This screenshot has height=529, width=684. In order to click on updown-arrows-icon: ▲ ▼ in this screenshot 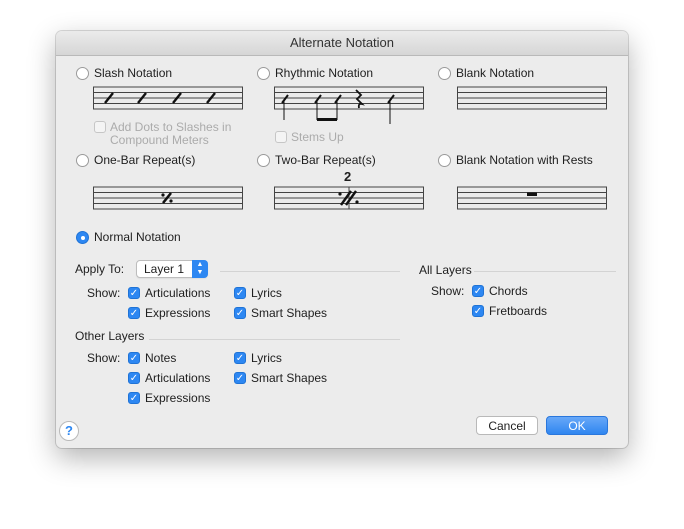, I will do `click(200, 269)`.